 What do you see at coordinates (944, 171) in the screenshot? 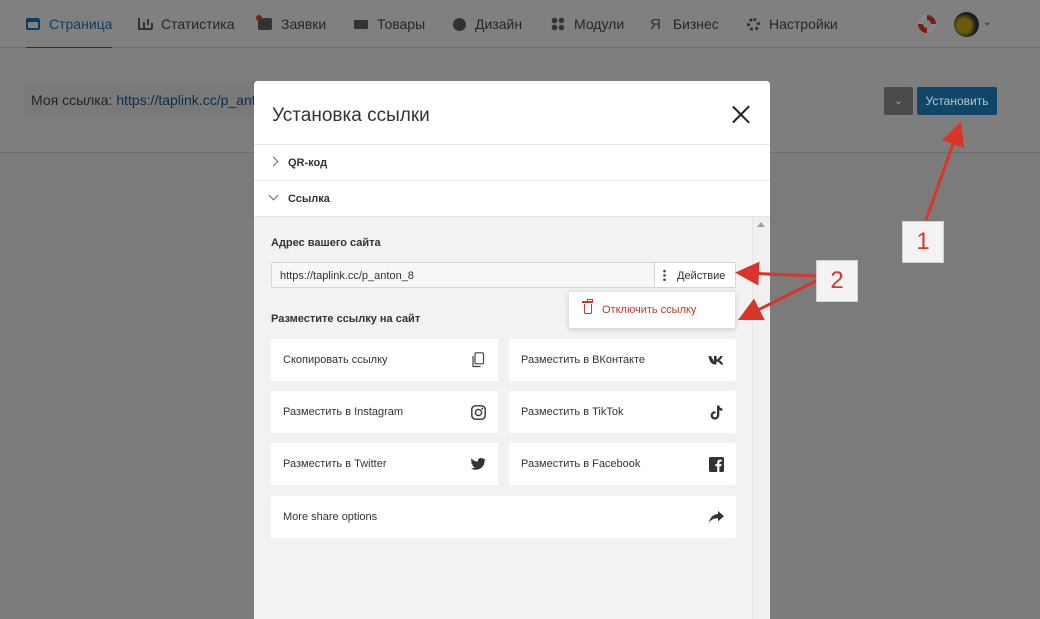
I see `arrow-to-install-button` at bounding box center [944, 171].